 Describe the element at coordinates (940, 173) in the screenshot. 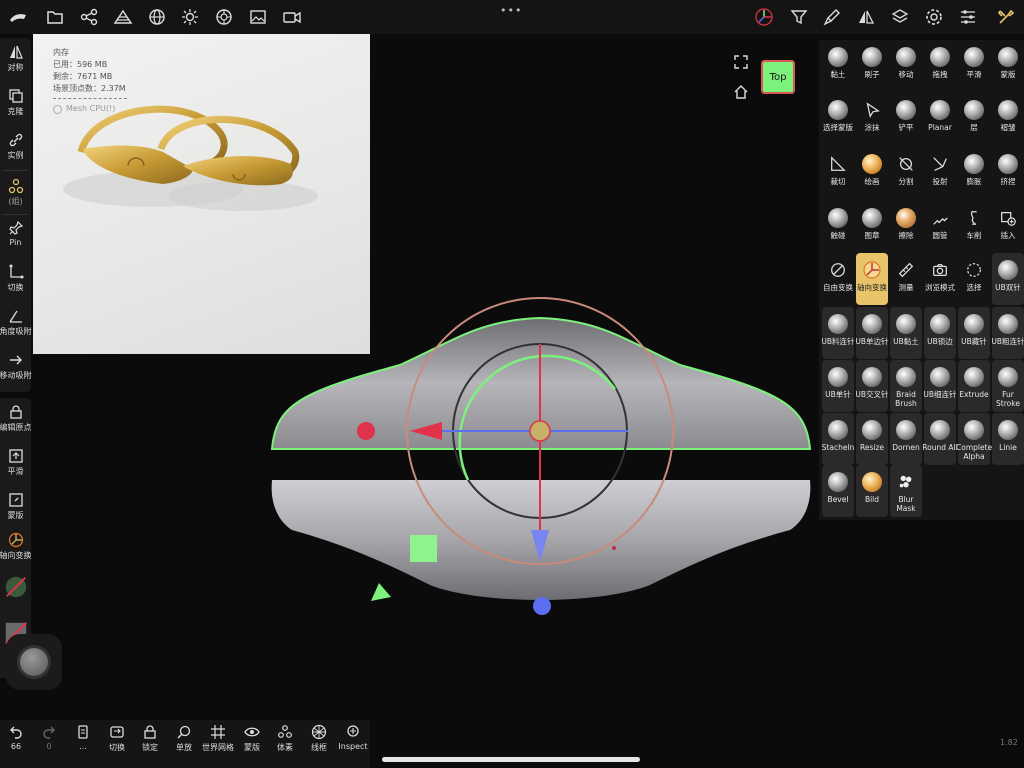

I see `brush-row3-3: 投射` at that location.